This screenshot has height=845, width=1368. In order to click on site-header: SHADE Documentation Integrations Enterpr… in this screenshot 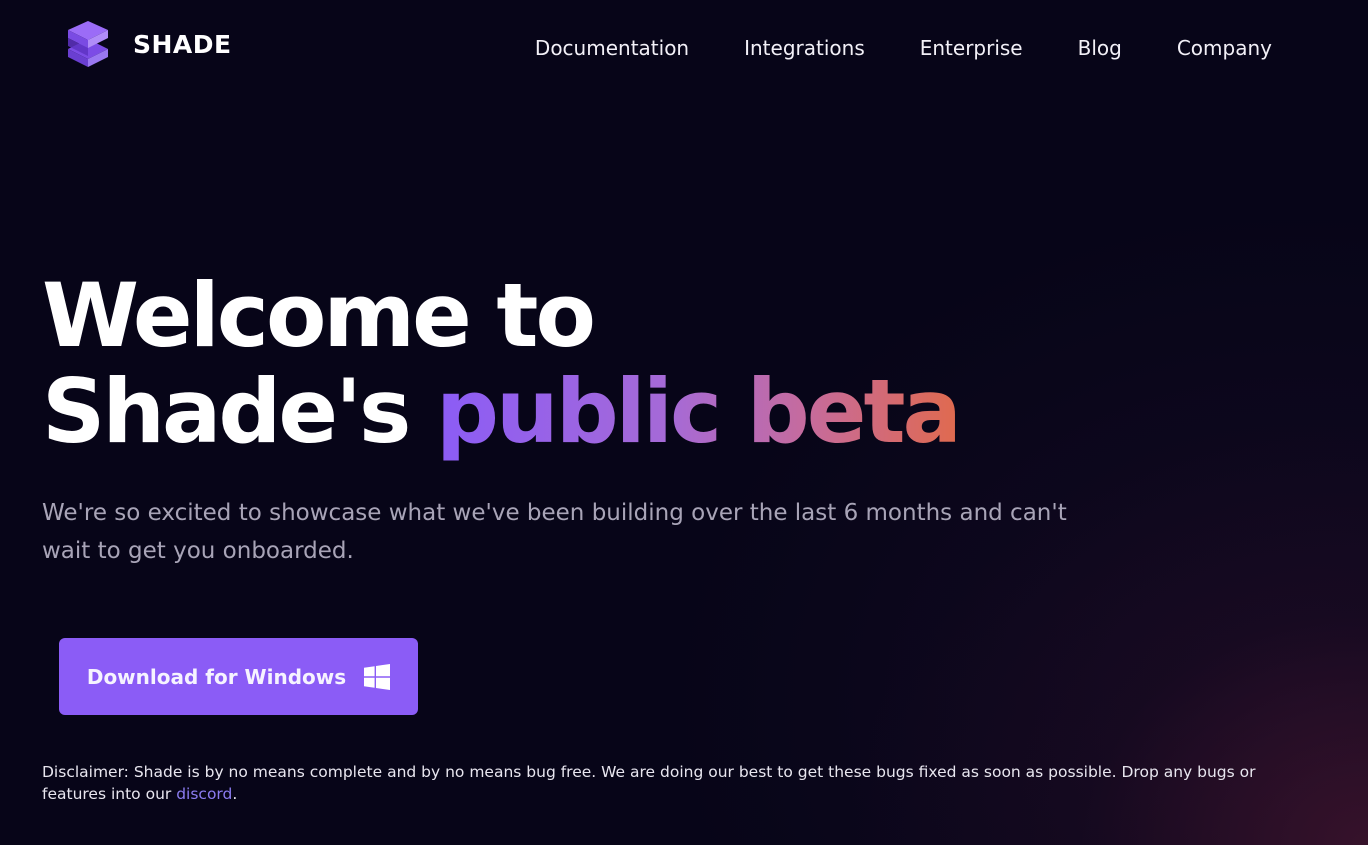, I will do `click(684, 48)`.